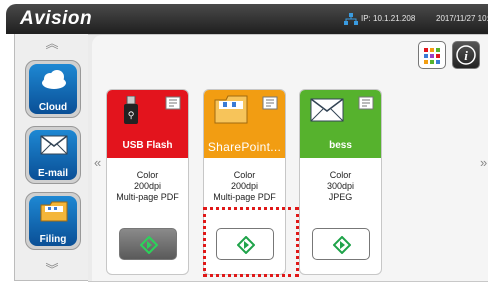 The height and width of the screenshot is (287, 488). I want to click on sidebar: ︽ Cloud E-mail Filing ︾, so click(52, 157).